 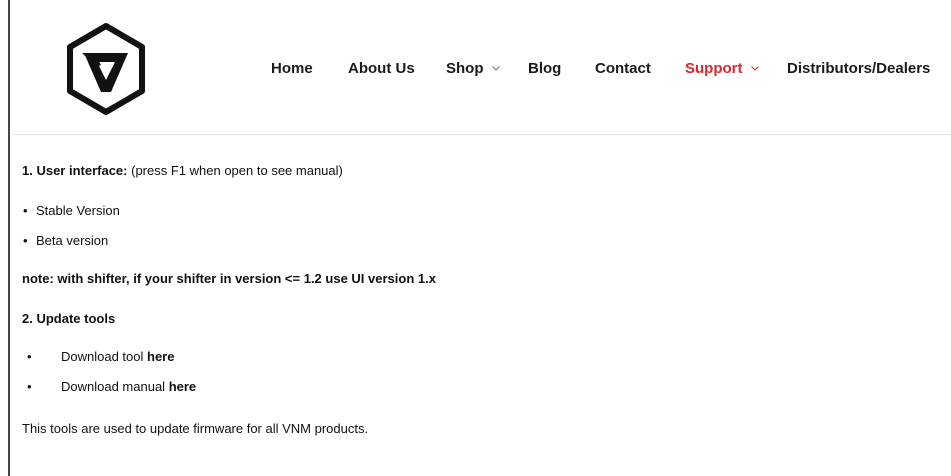 What do you see at coordinates (714, 68) in the screenshot?
I see `nav-support-label: Support` at bounding box center [714, 68].